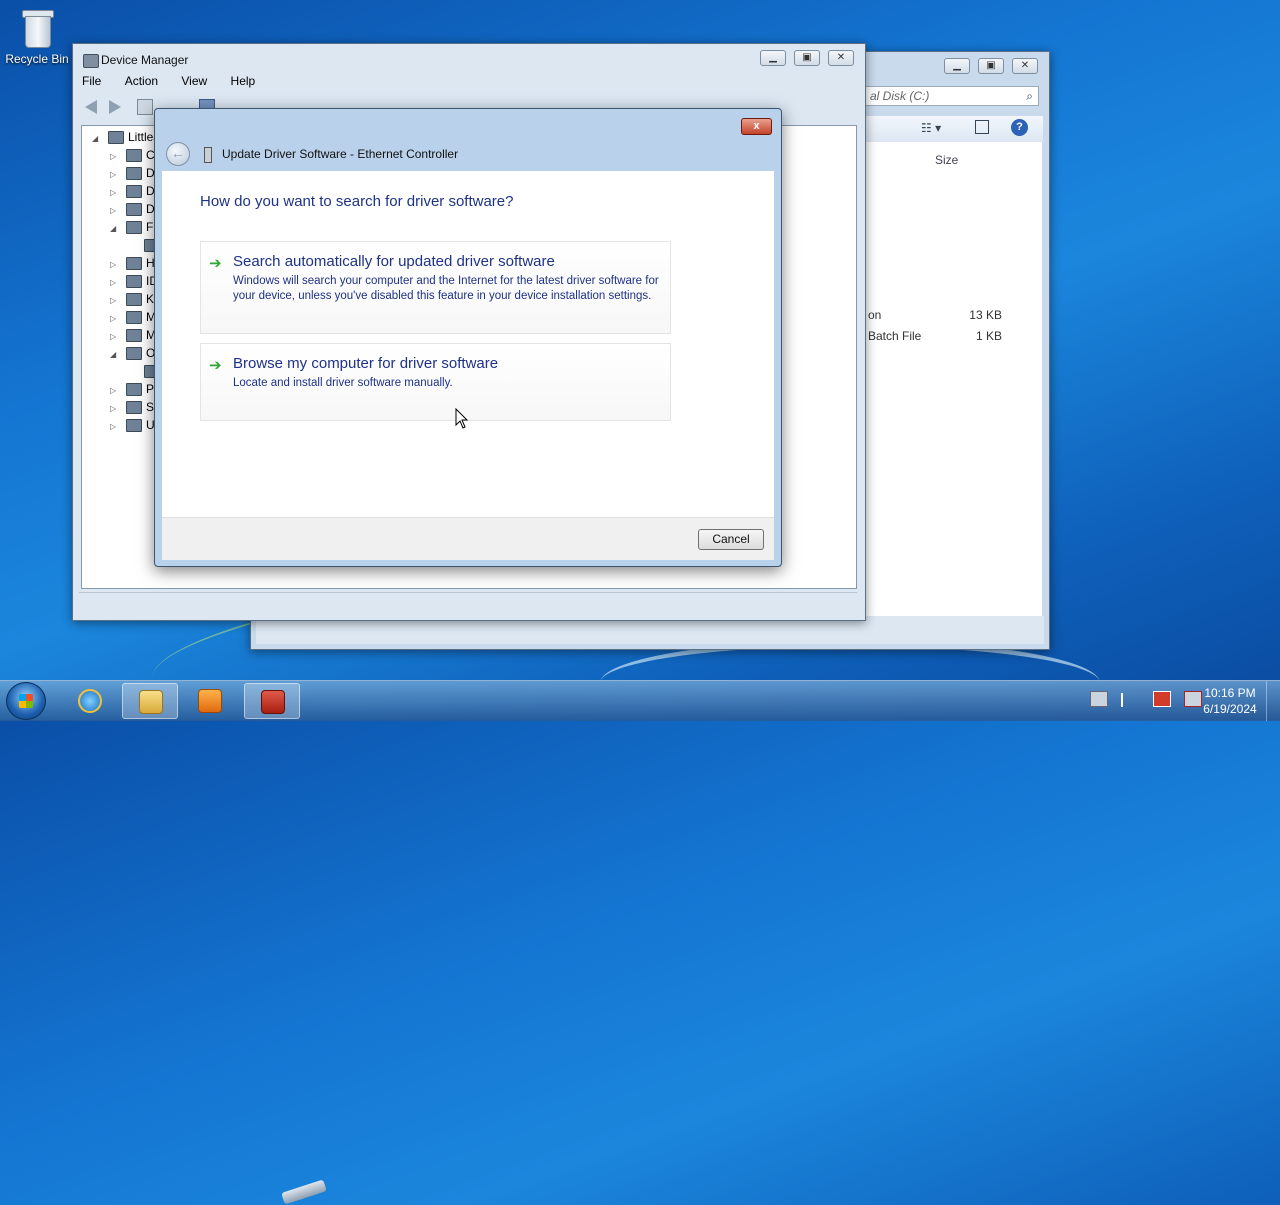  I want to click on tree-node: ▷ Mi, so click(134, 317).